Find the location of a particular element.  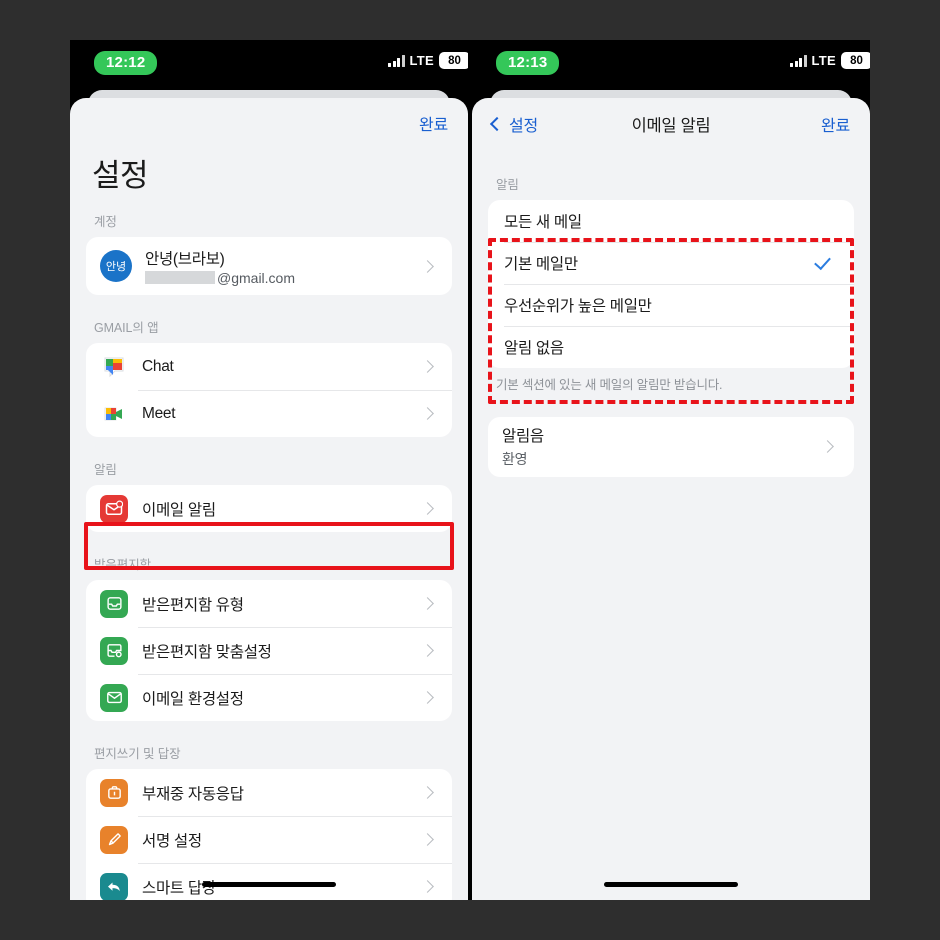

left-header: 완료 is located at coordinates (269, 123).